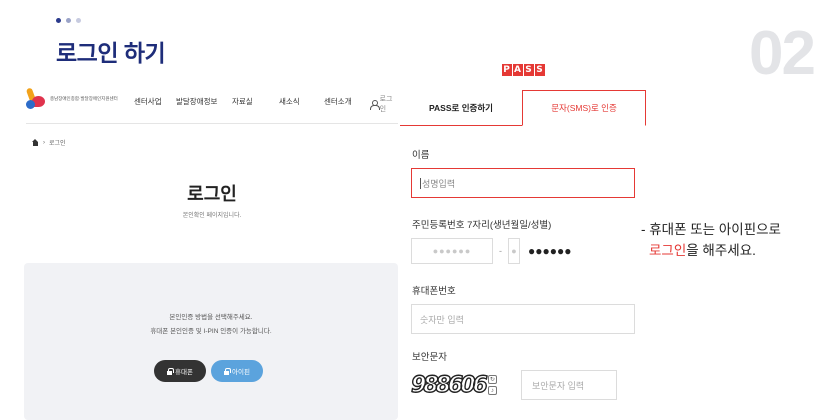 This screenshot has height=420, width=824. I want to click on site-logo: 충남장애인종합·발달장애인지원센터, so click(71, 98).